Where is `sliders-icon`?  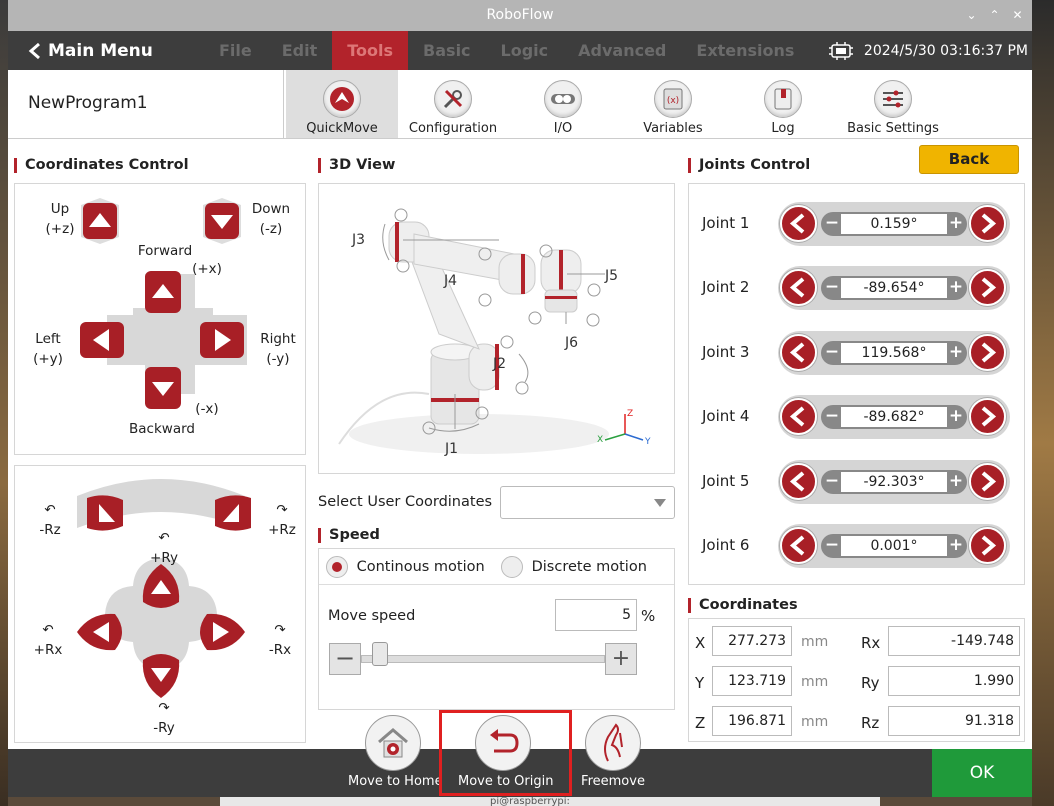 sliders-icon is located at coordinates (893, 99).